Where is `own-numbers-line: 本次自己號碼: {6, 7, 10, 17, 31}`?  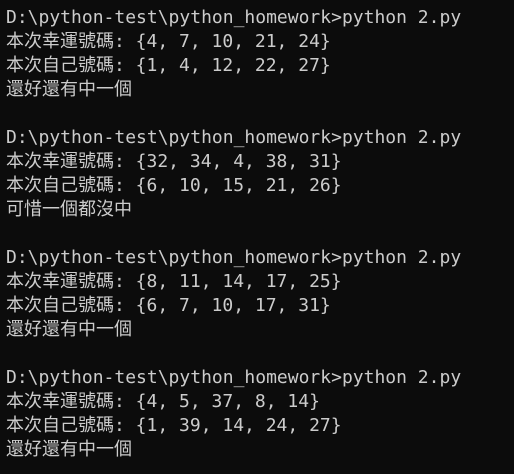 own-numbers-line: 本次自己號碼: {6, 7, 10, 17, 31} is located at coordinates (168, 305).